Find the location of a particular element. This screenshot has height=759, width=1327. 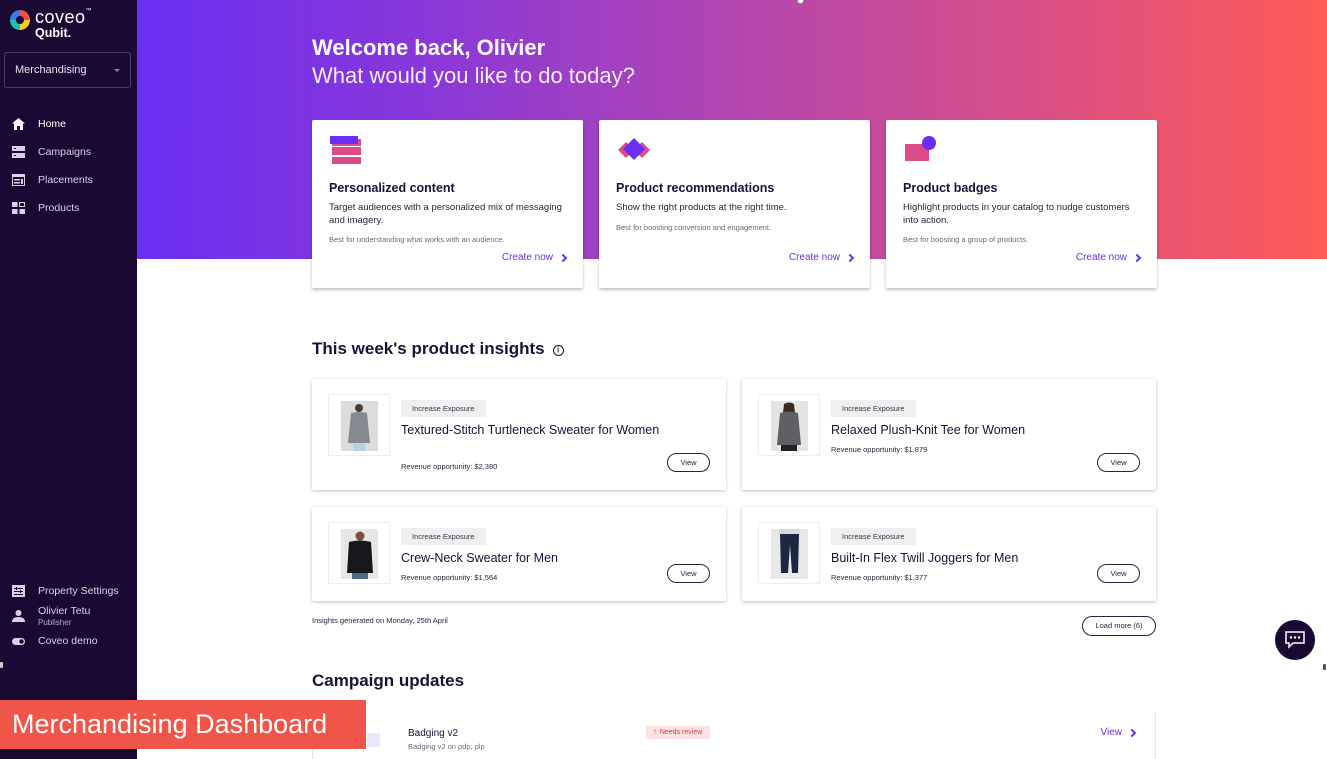

workspace-selector: Merchandising is located at coordinates (67, 70).